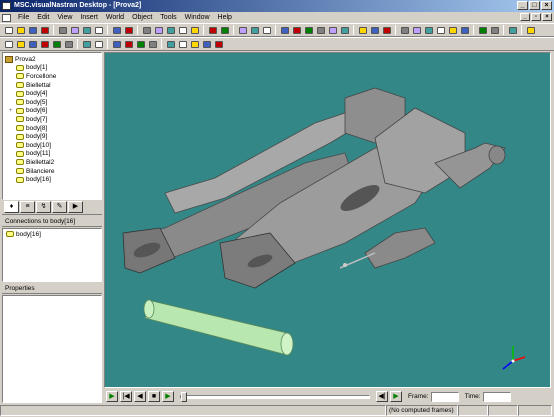  What do you see at coordinates (86, 44) in the screenshot?
I see `color-icon` at bounding box center [86, 44].